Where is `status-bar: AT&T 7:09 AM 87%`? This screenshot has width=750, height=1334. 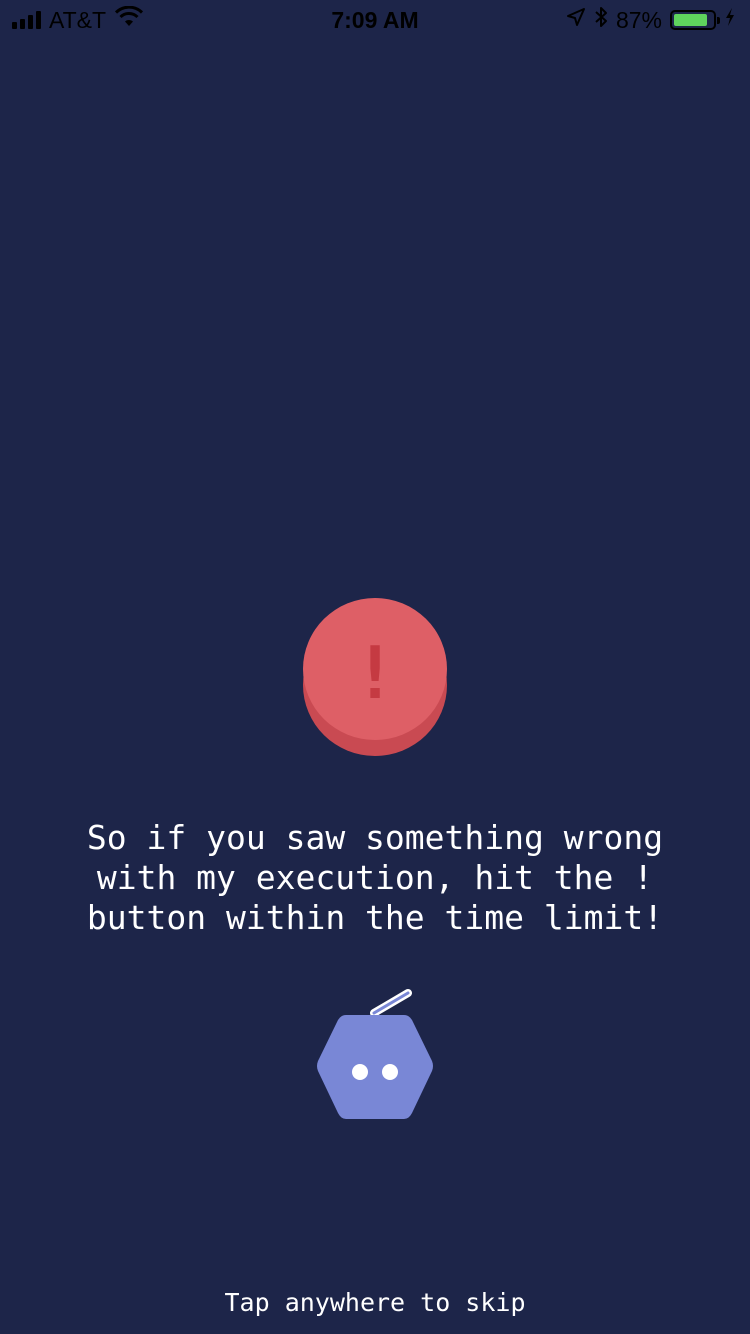
status-bar: AT&T 7:09 AM 87% is located at coordinates (375, 20).